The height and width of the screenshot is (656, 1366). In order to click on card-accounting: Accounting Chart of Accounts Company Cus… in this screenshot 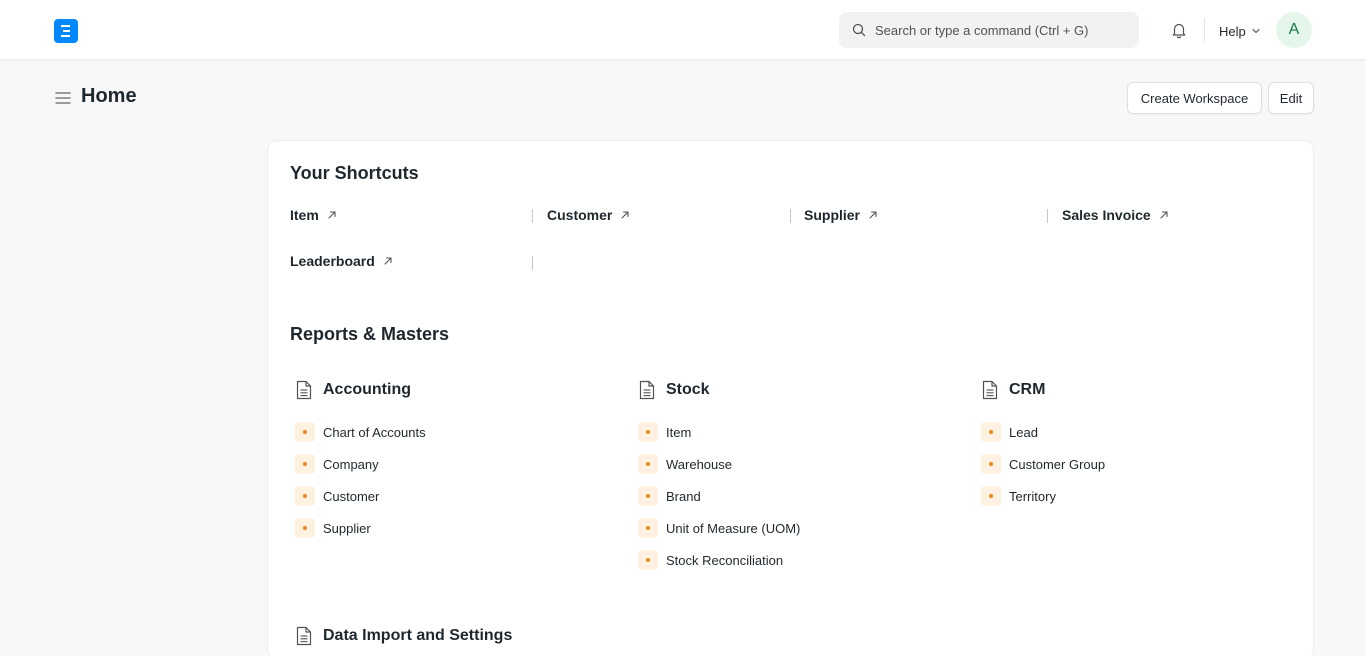, I will do `click(455, 464)`.